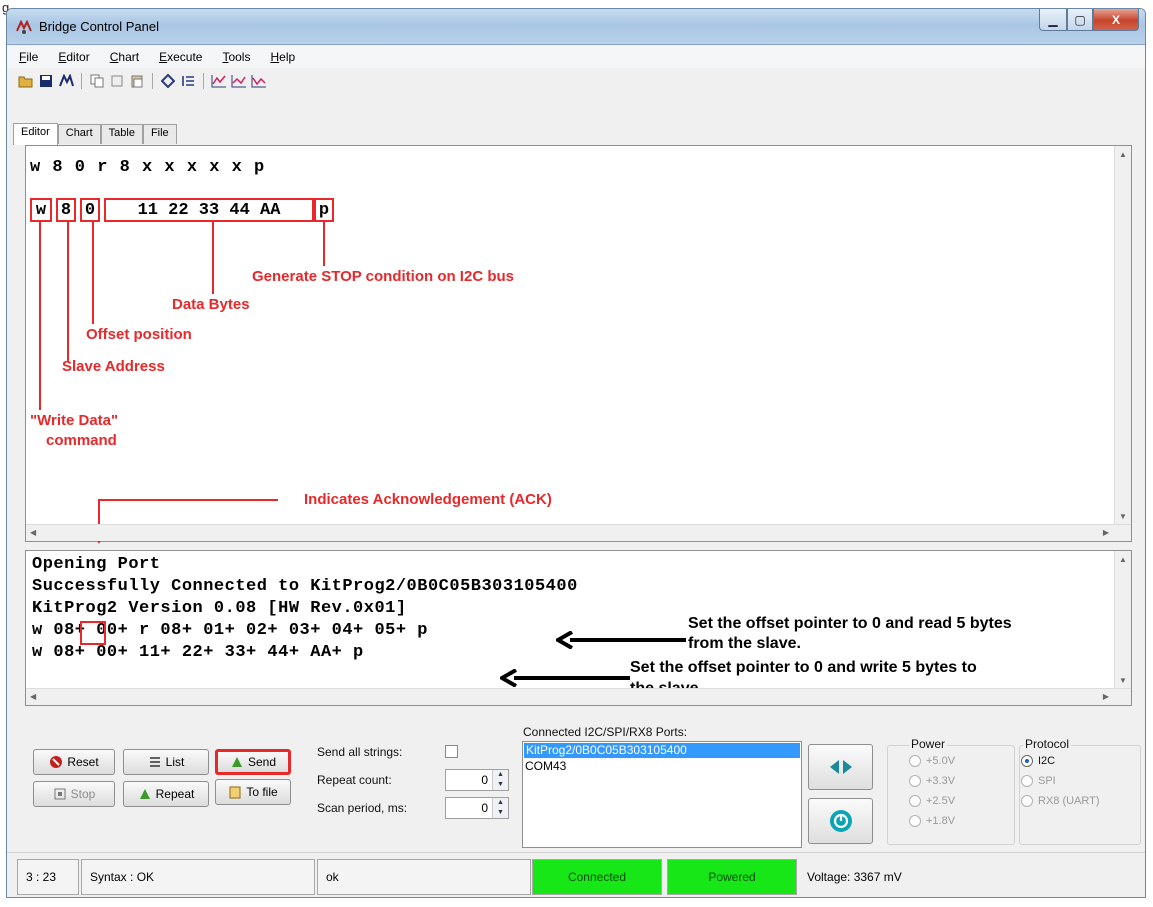  I want to click on ports-list: KitProg2/0B0C05B303105400 COM43, so click(662, 794).